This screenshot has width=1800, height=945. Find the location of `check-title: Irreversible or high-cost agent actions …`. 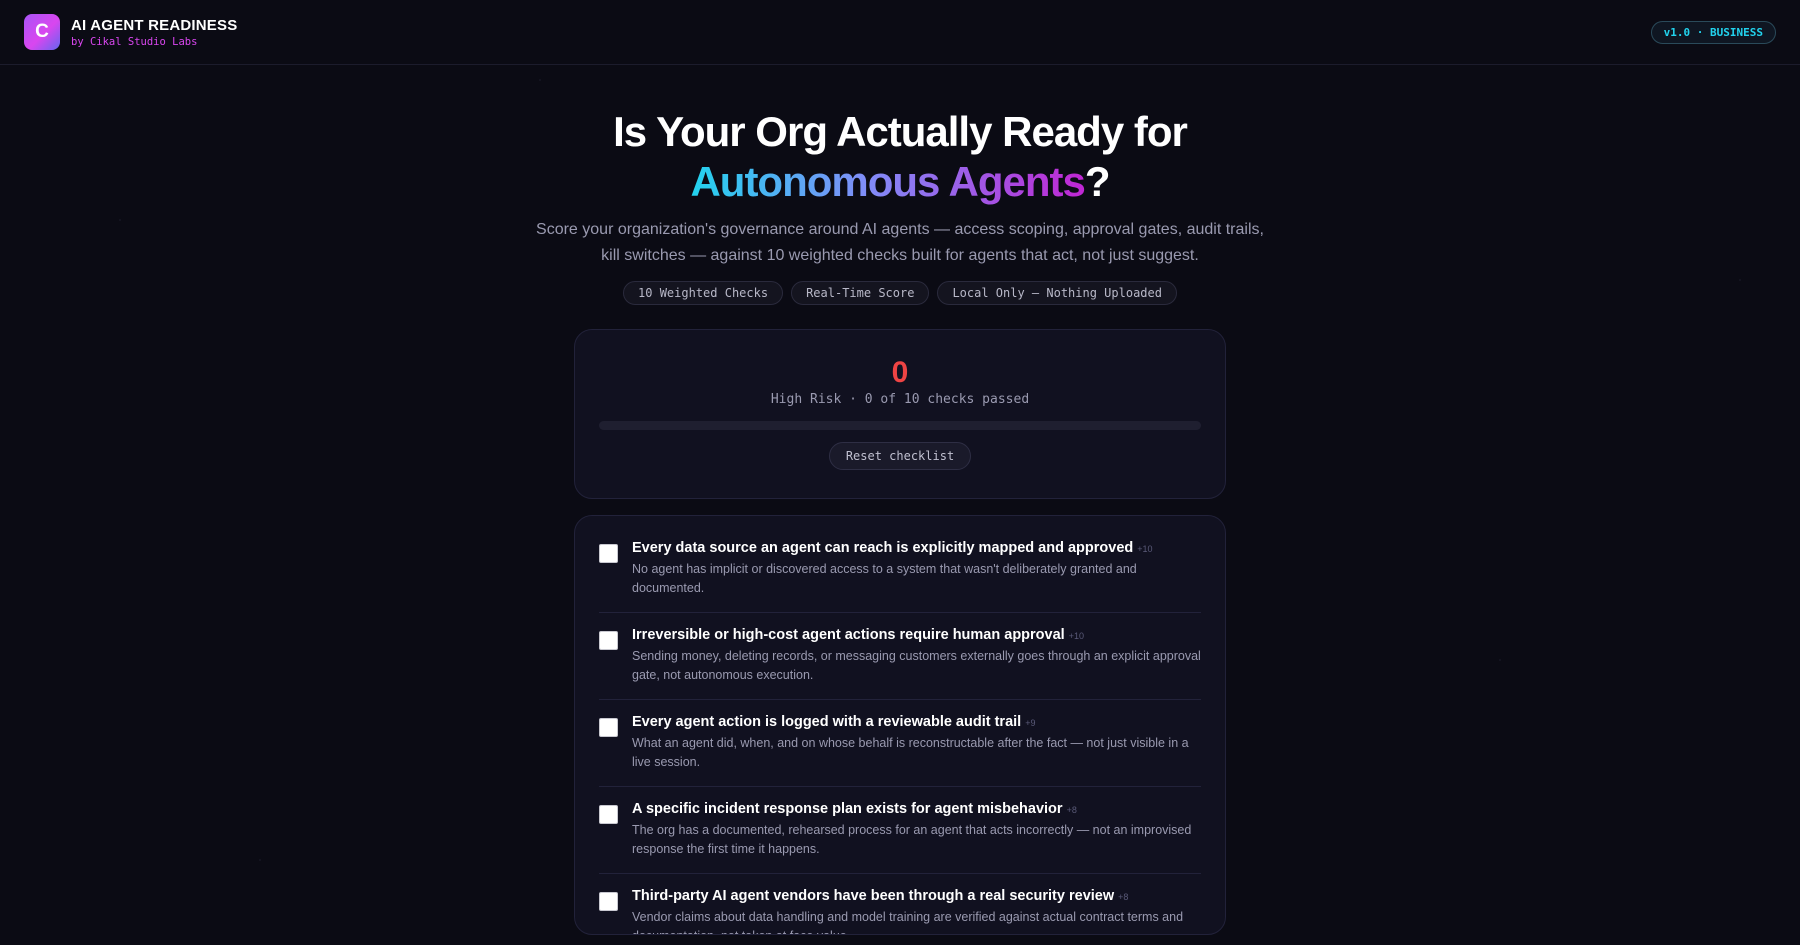

check-title: Irreversible or high-cost agent actions … is located at coordinates (848, 635).